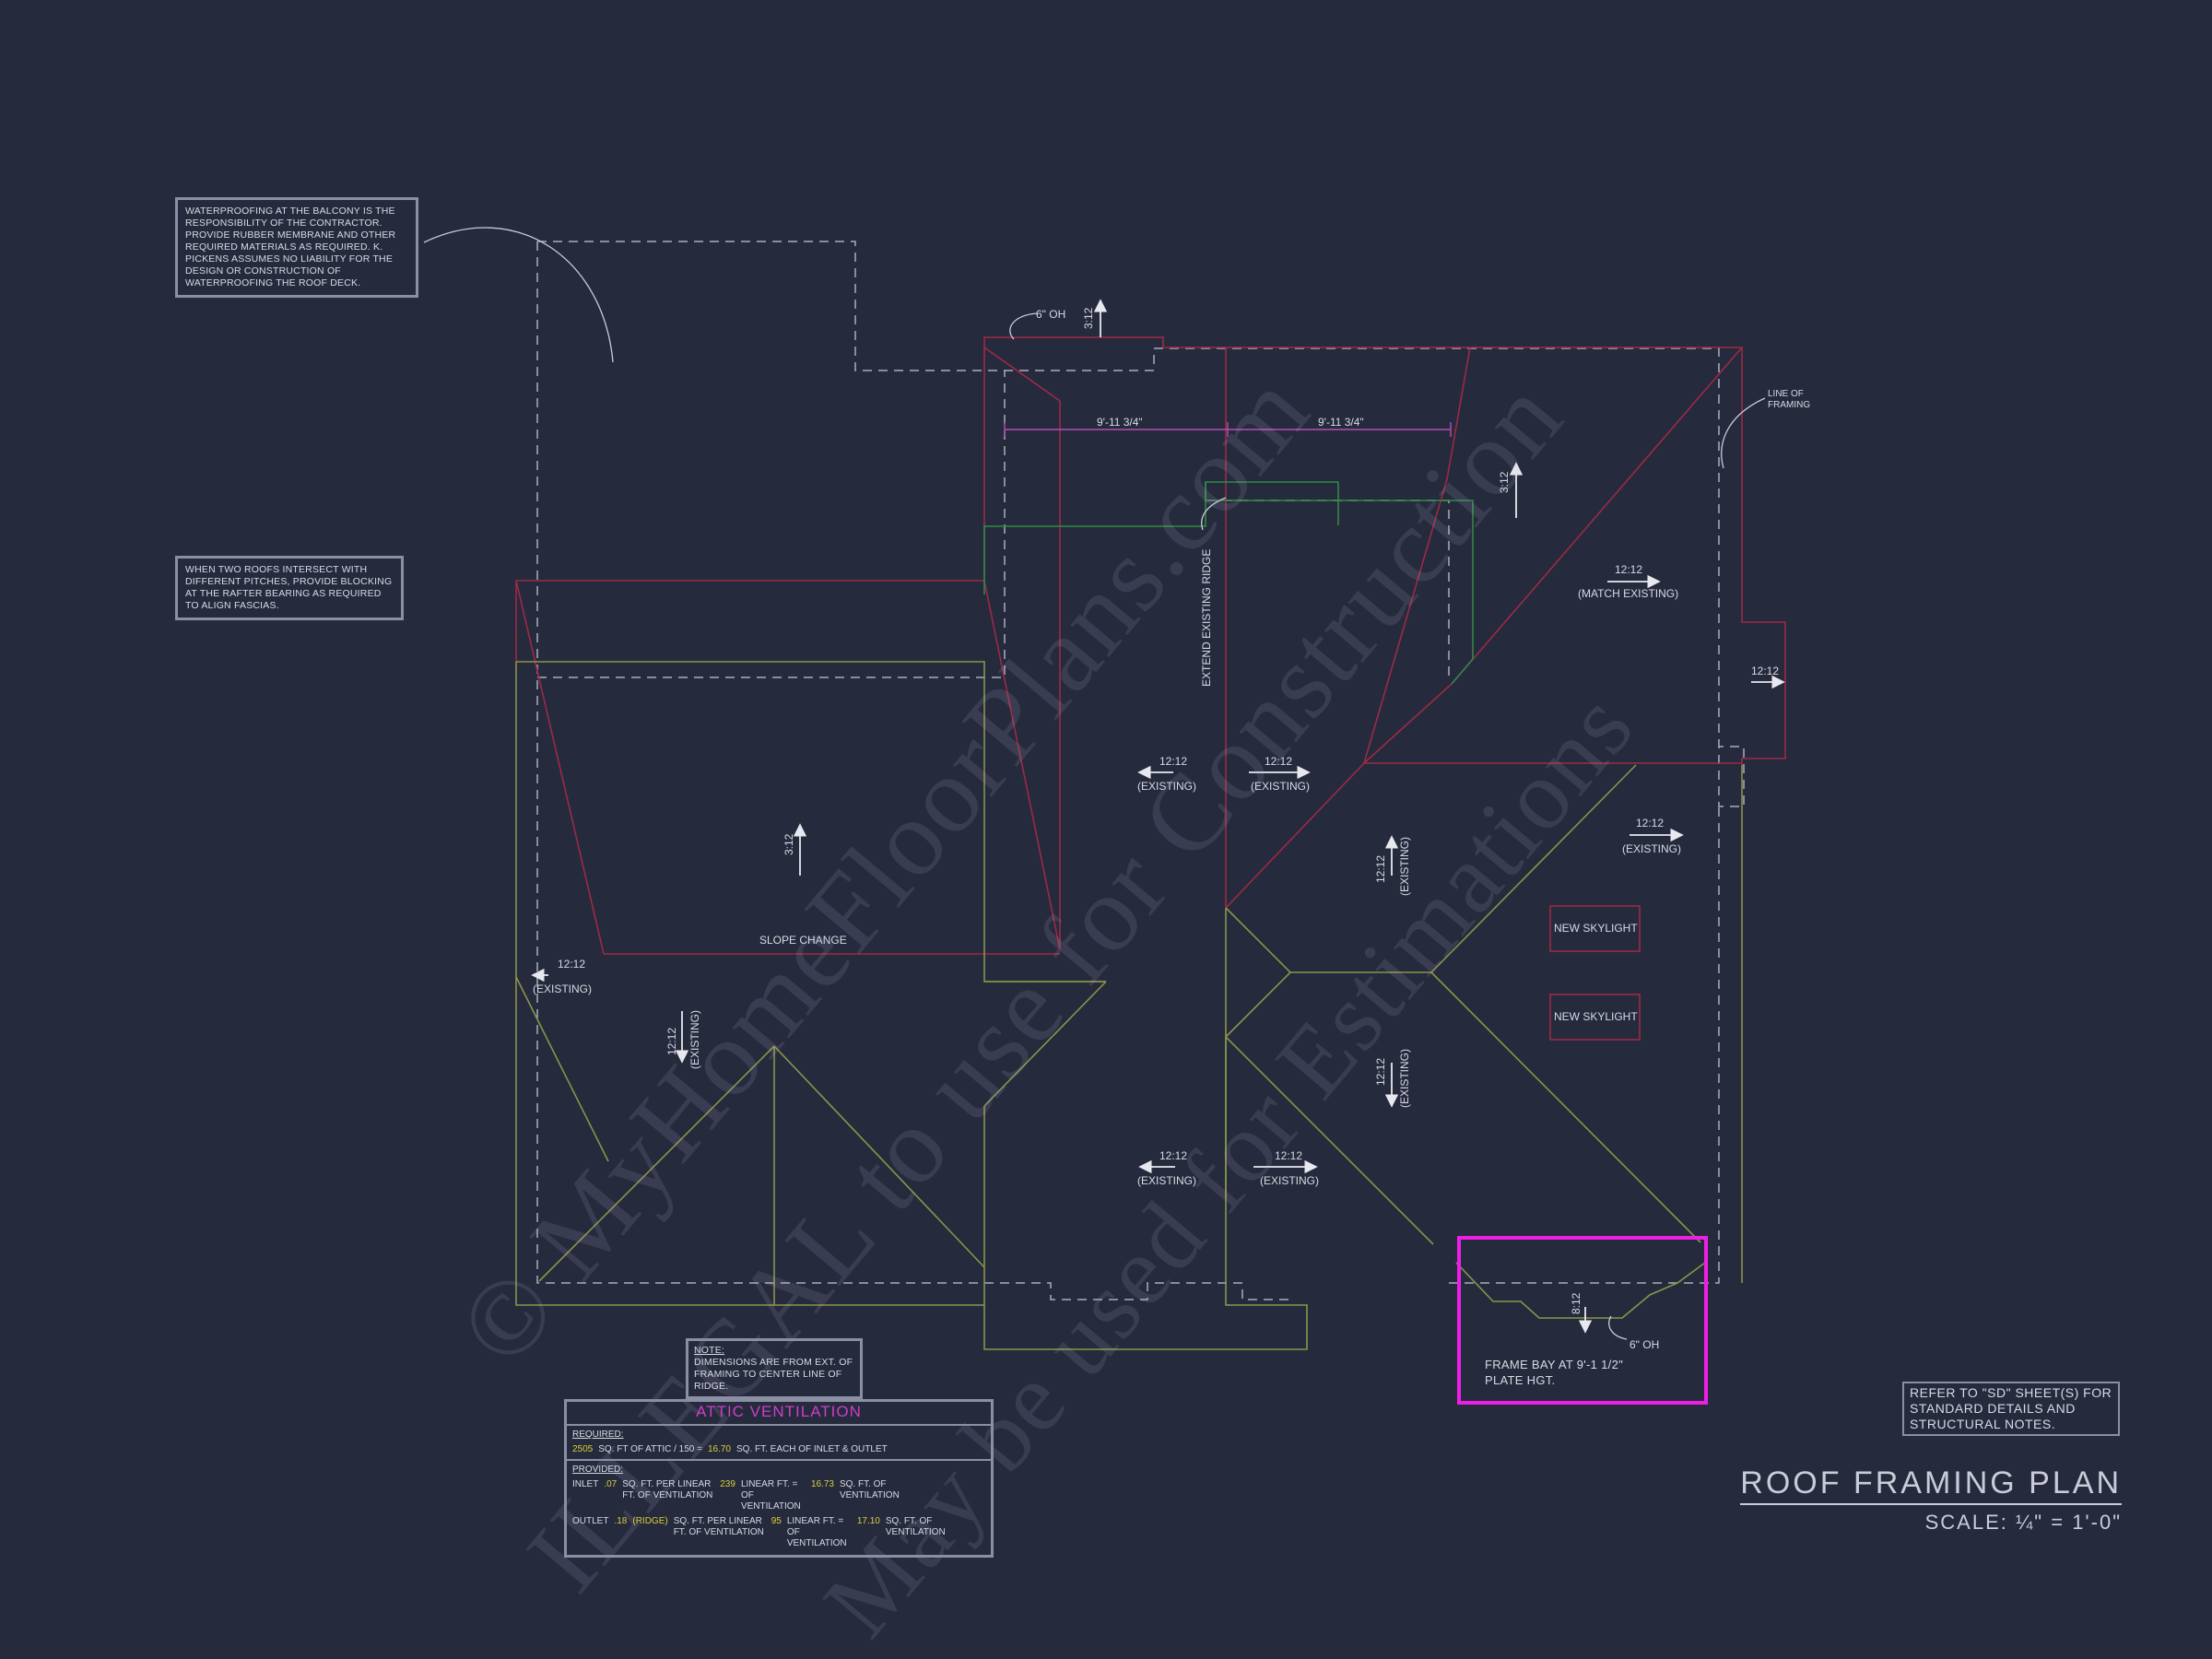  What do you see at coordinates (667, 1489) in the screenshot?
I see `inlet-text-1: SQ. FT. PER LINEAR FT. OF VENTILATION` at bounding box center [667, 1489].